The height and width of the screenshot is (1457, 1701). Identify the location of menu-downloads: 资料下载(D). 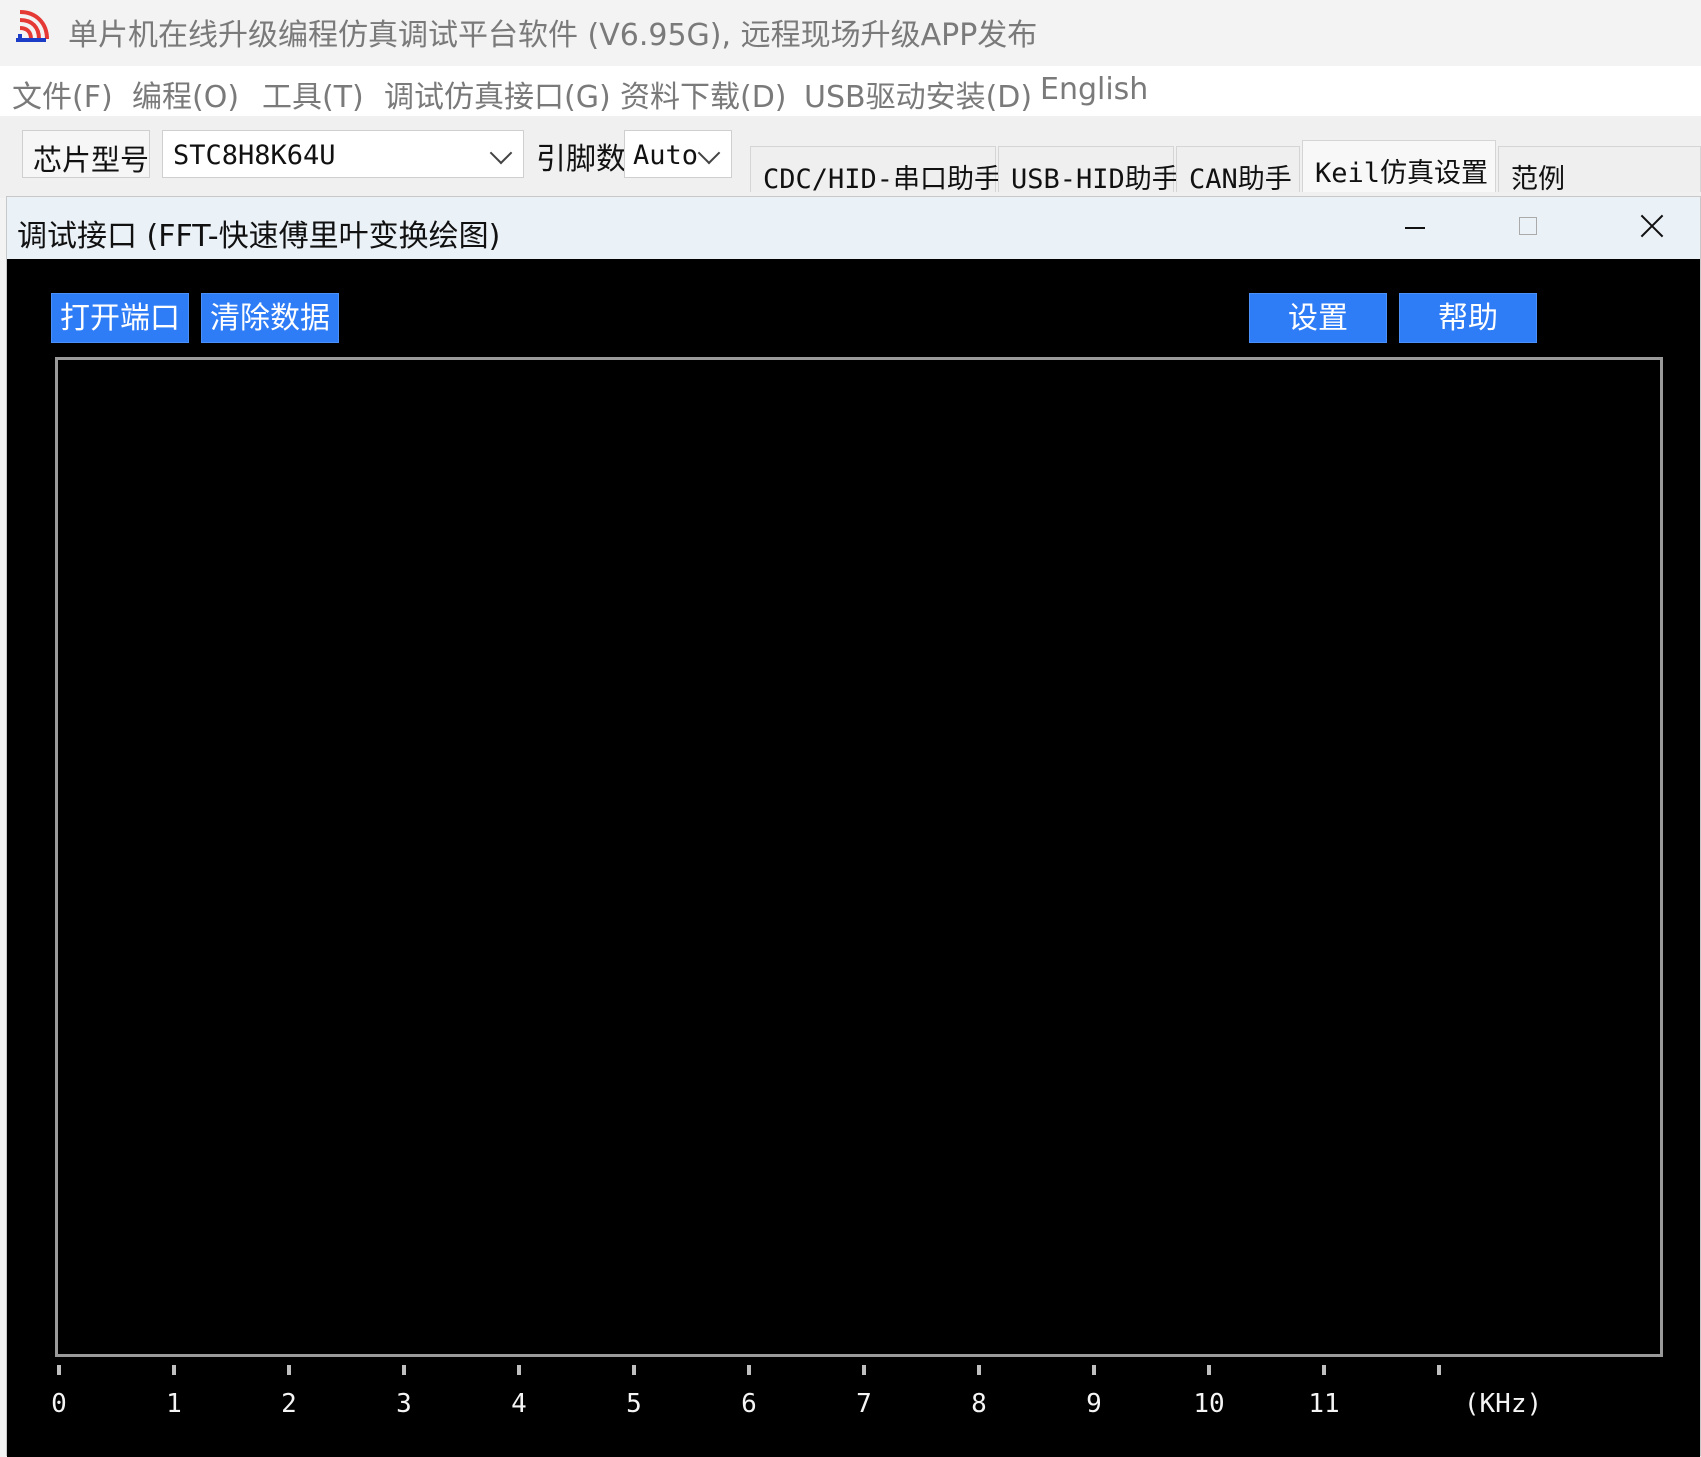
(703, 94).